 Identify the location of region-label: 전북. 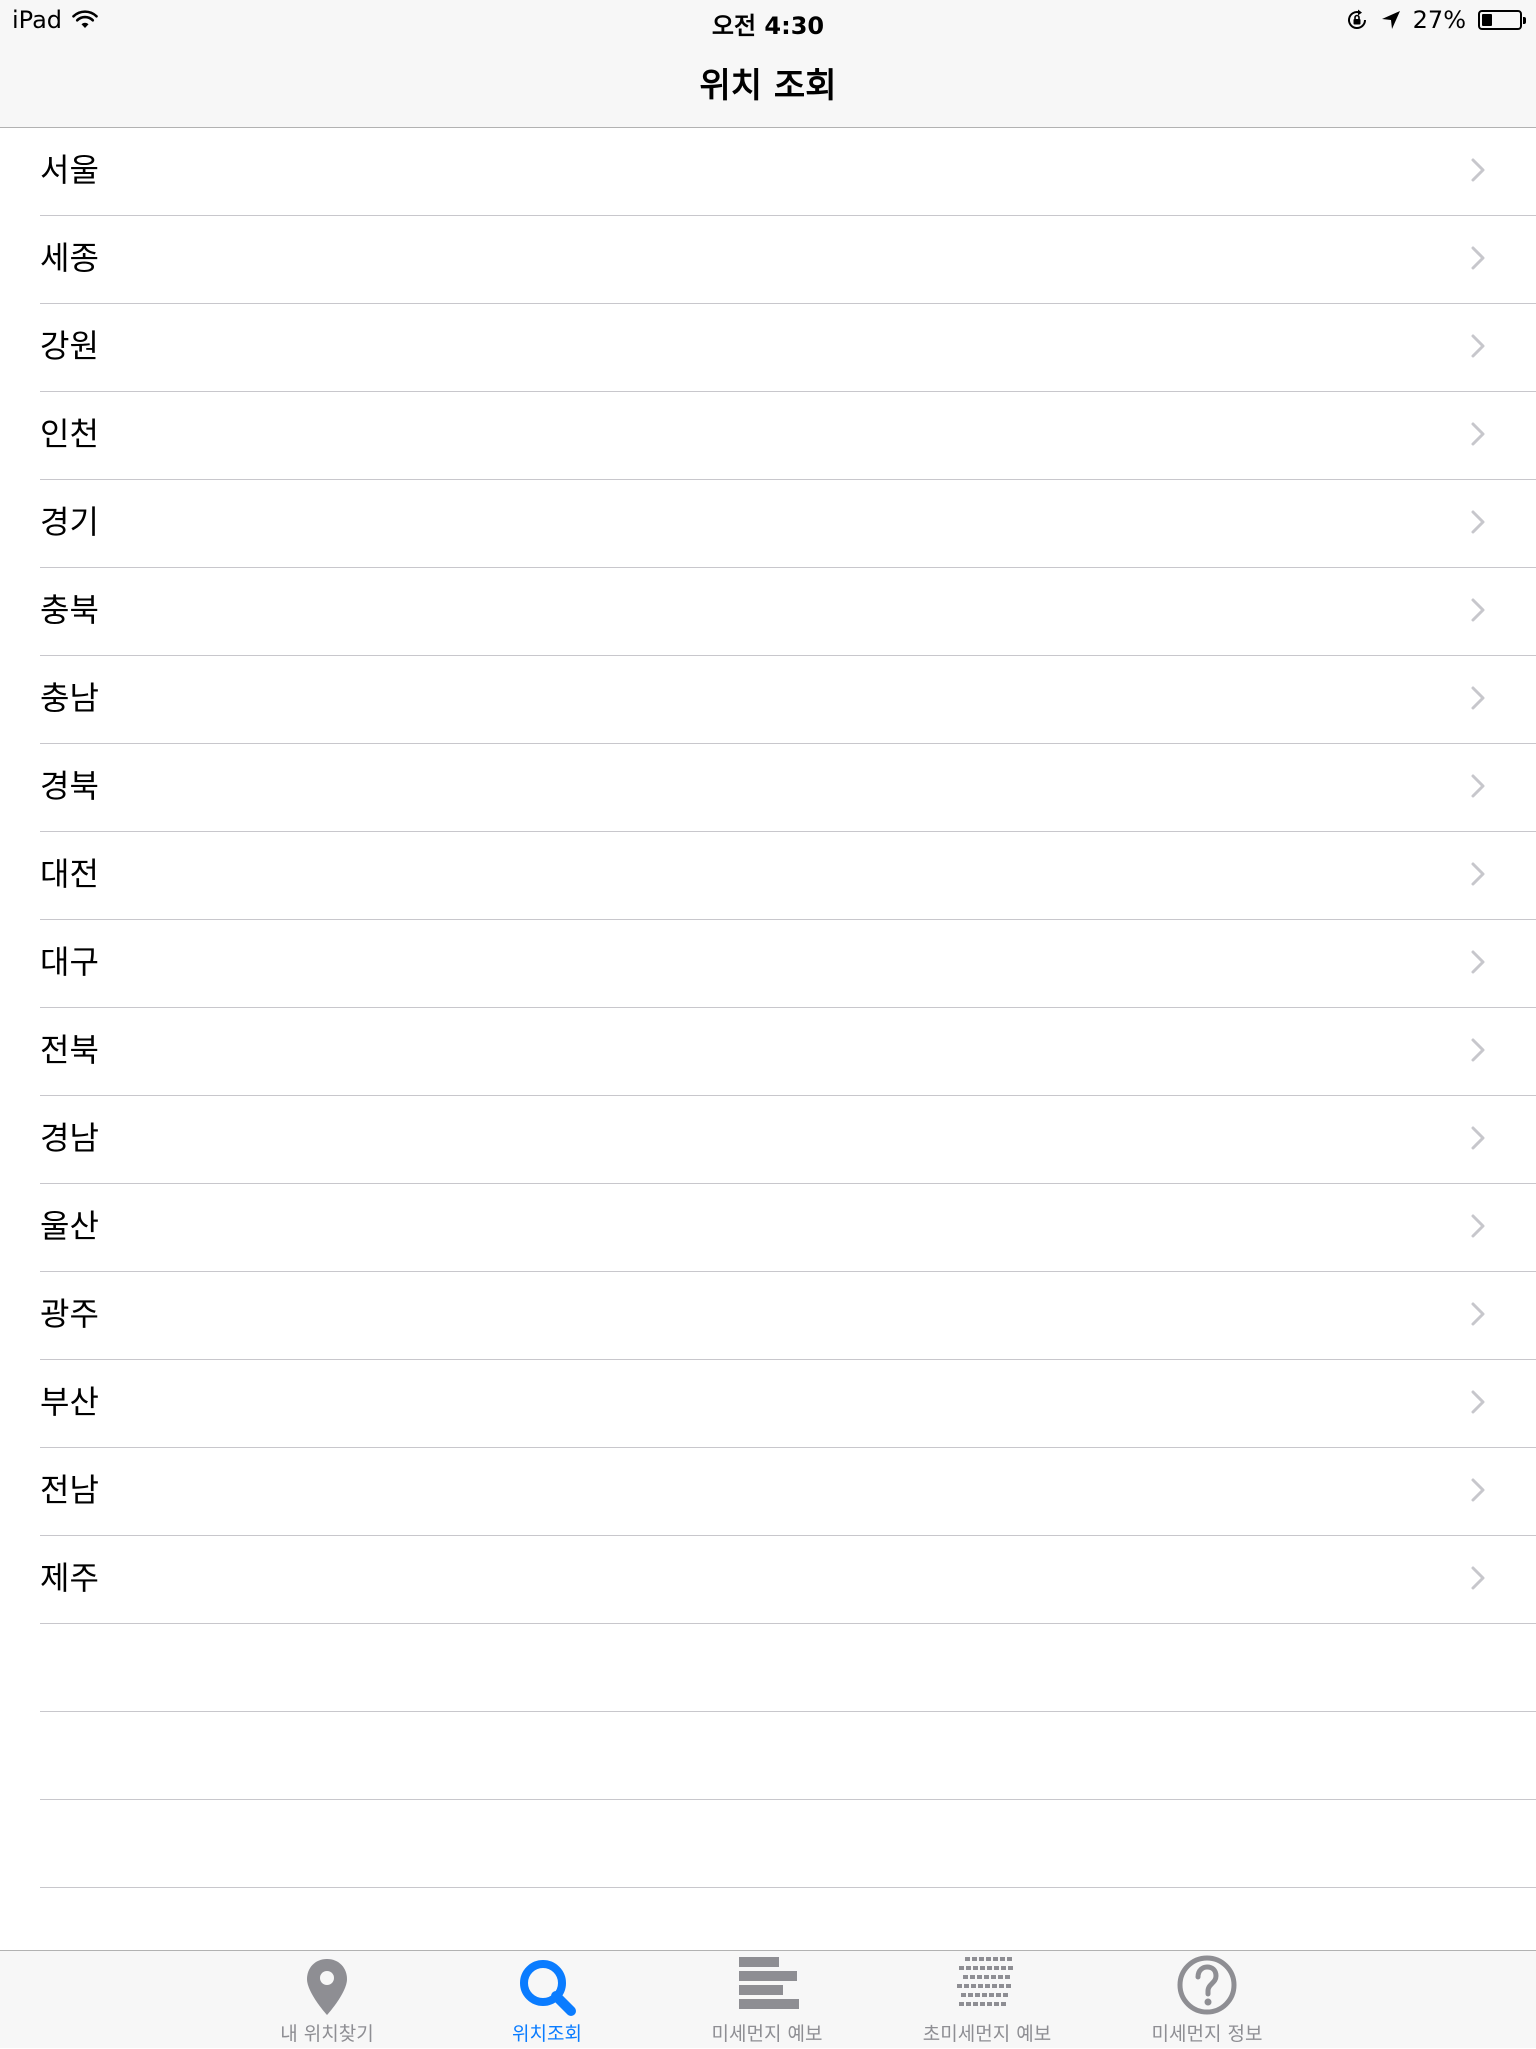
(69, 1050).